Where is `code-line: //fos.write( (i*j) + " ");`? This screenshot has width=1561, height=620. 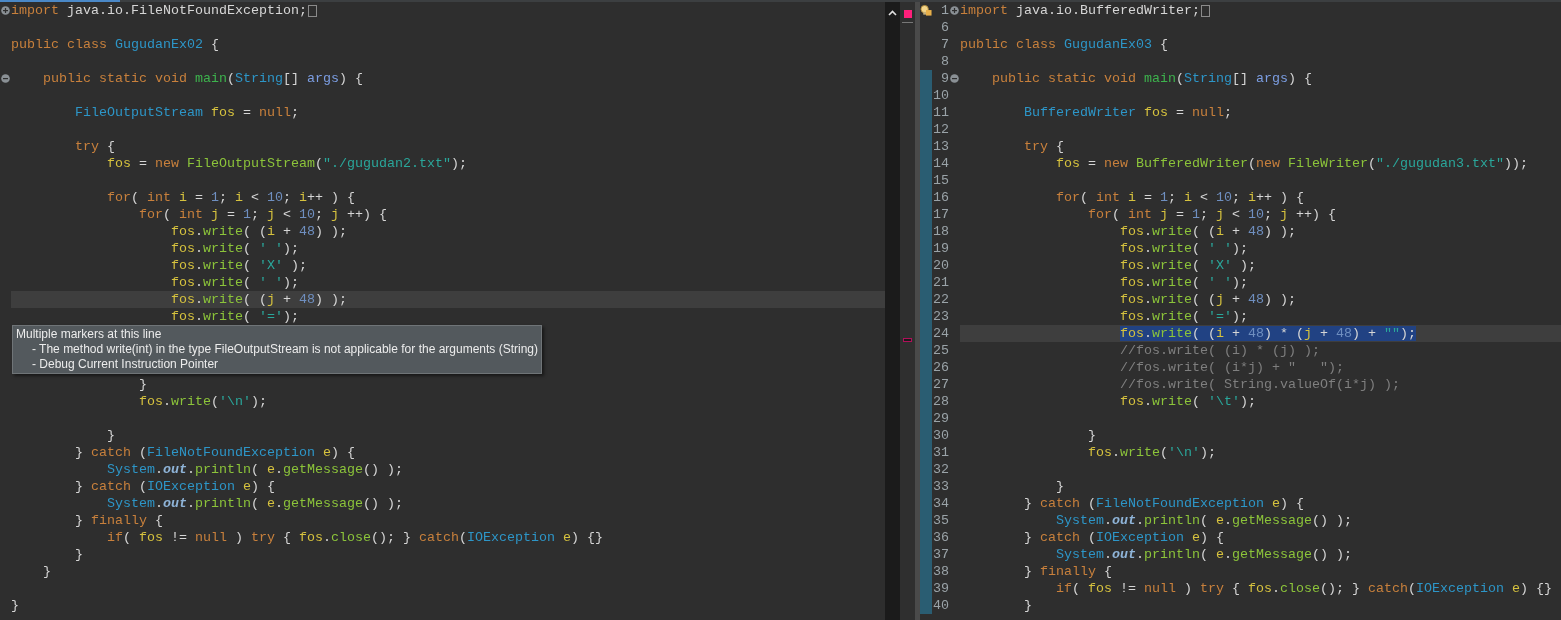
code-line: //fos.write( (i*j) + " "); is located at coordinates (1231, 367).